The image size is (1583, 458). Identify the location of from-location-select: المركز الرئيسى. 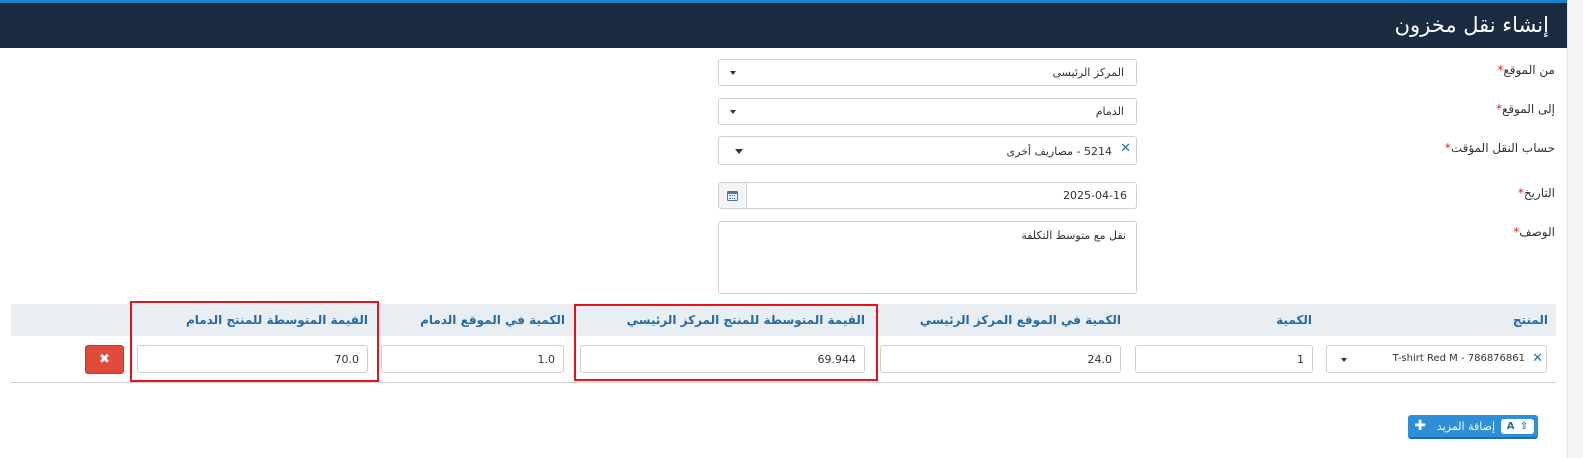
(927, 72).